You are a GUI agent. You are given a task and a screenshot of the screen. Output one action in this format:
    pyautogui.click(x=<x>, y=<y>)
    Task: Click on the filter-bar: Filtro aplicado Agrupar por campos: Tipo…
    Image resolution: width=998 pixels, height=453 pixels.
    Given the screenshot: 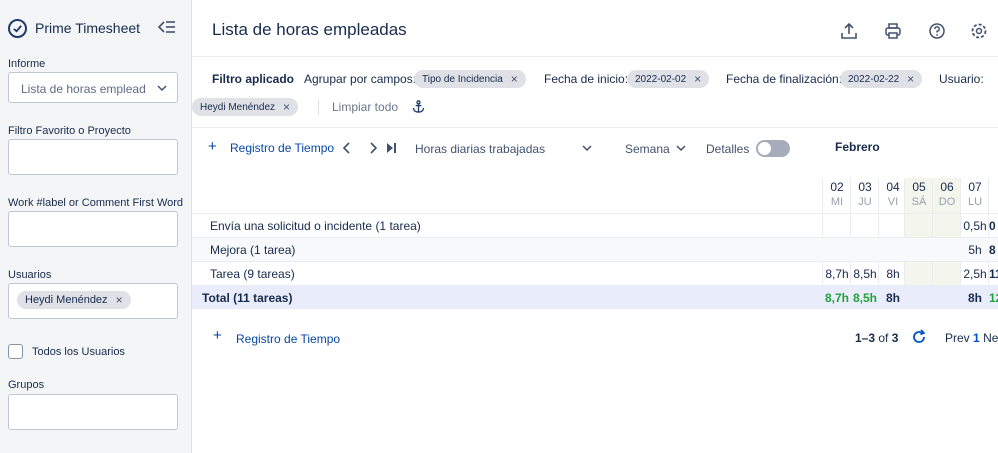 What is the action you would take?
    pyautogui.click(x=595, y=92)
    